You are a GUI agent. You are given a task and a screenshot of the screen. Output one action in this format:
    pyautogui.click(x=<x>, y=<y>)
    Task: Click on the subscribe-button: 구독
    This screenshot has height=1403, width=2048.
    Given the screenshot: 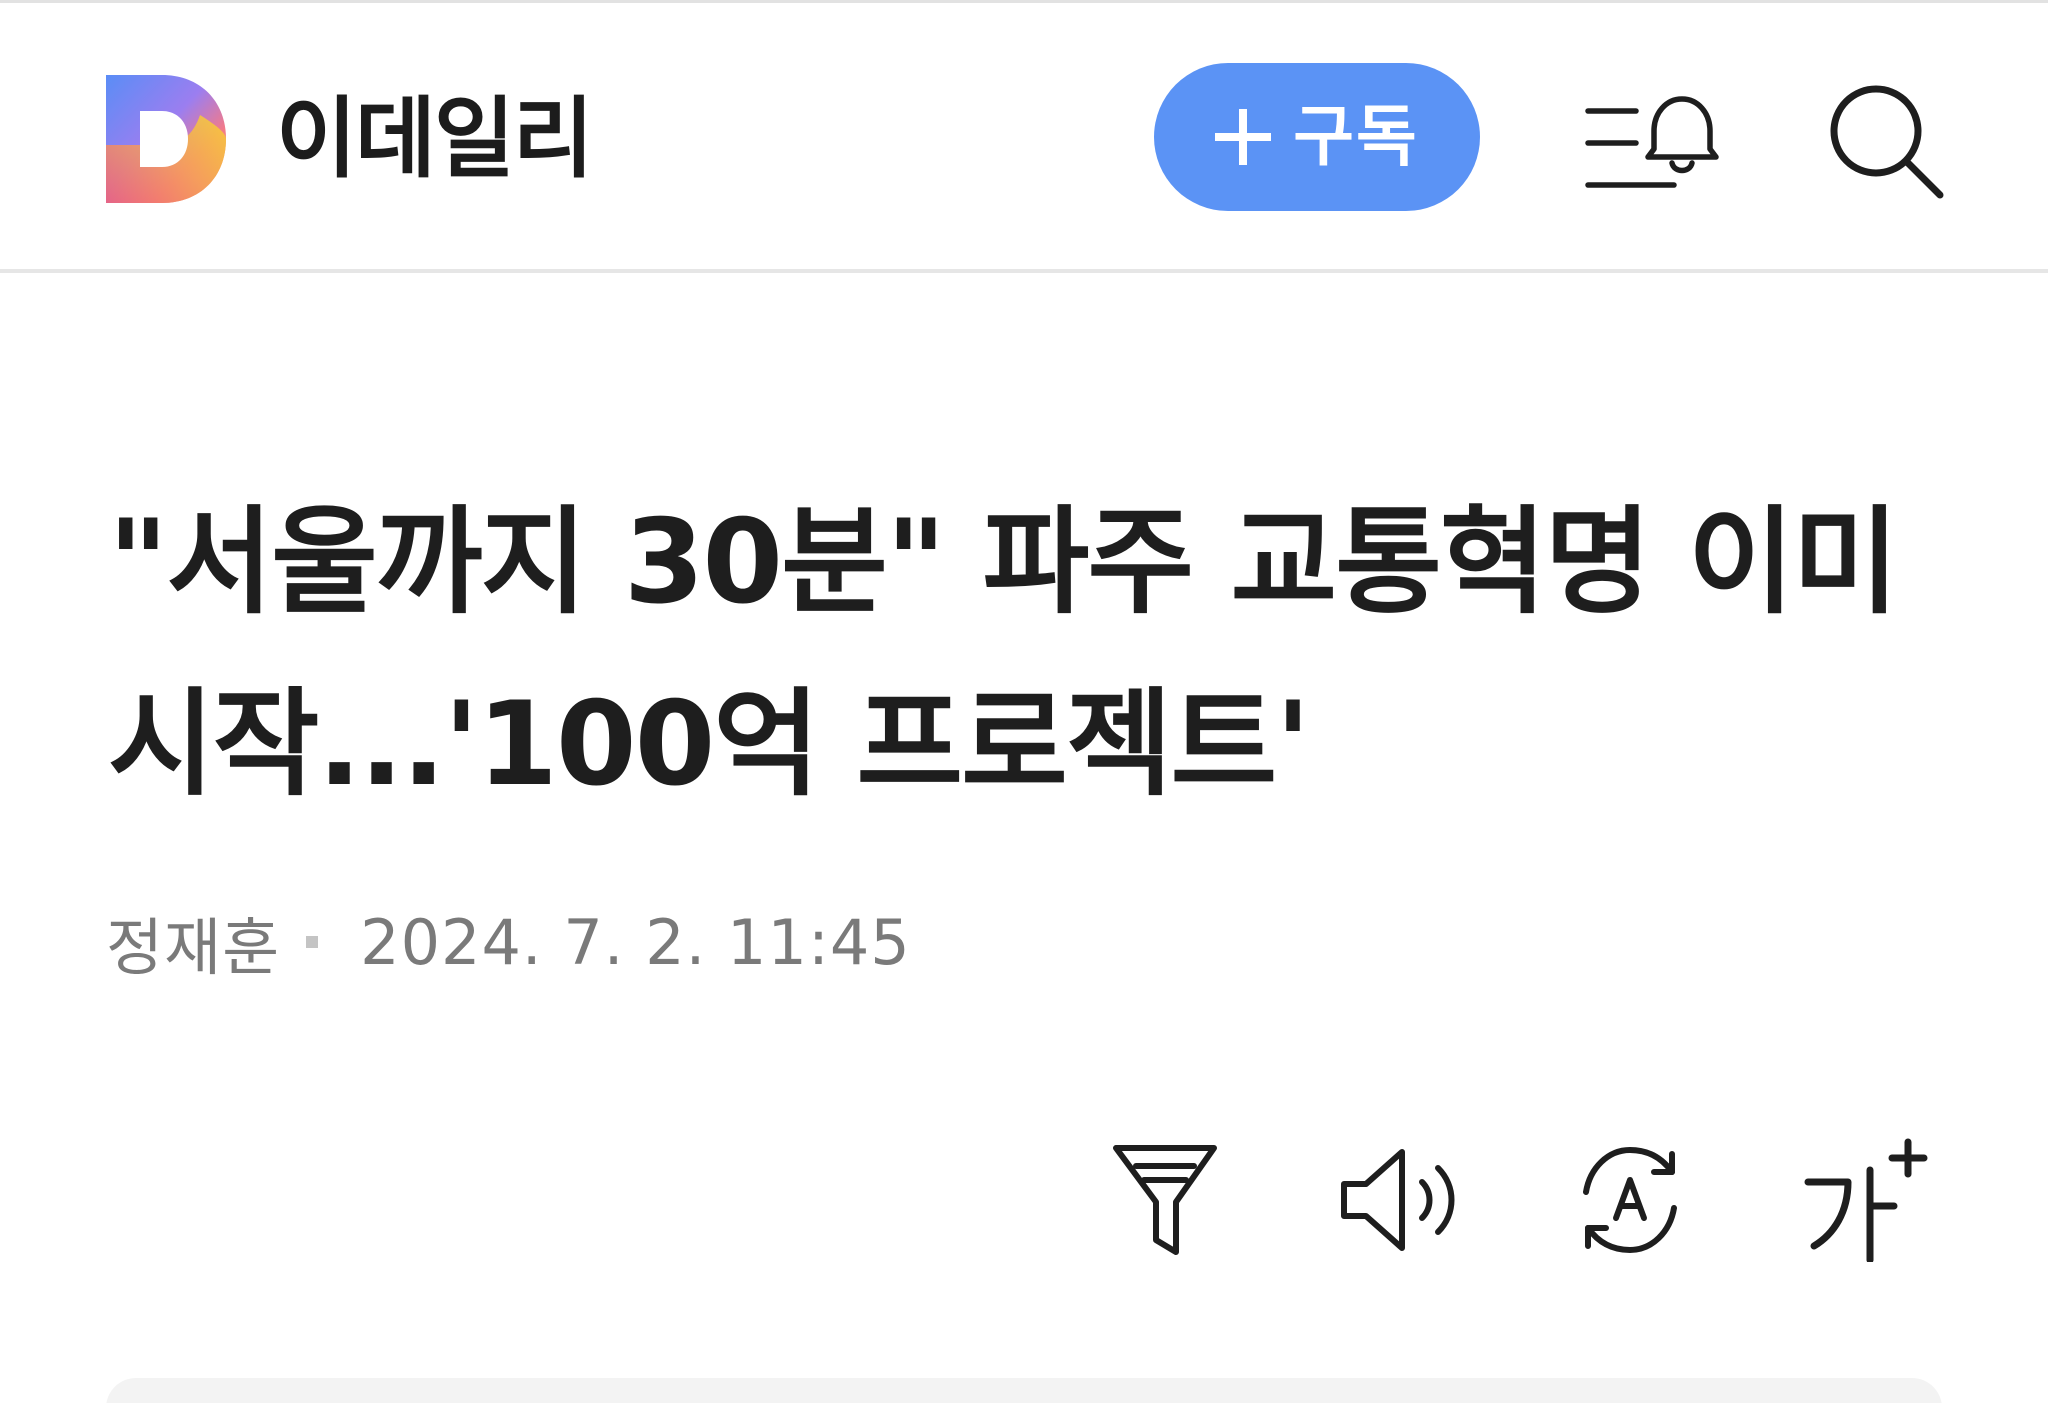 What is the action you would take?
    pyautogui.click(x=1317, y=137)
    